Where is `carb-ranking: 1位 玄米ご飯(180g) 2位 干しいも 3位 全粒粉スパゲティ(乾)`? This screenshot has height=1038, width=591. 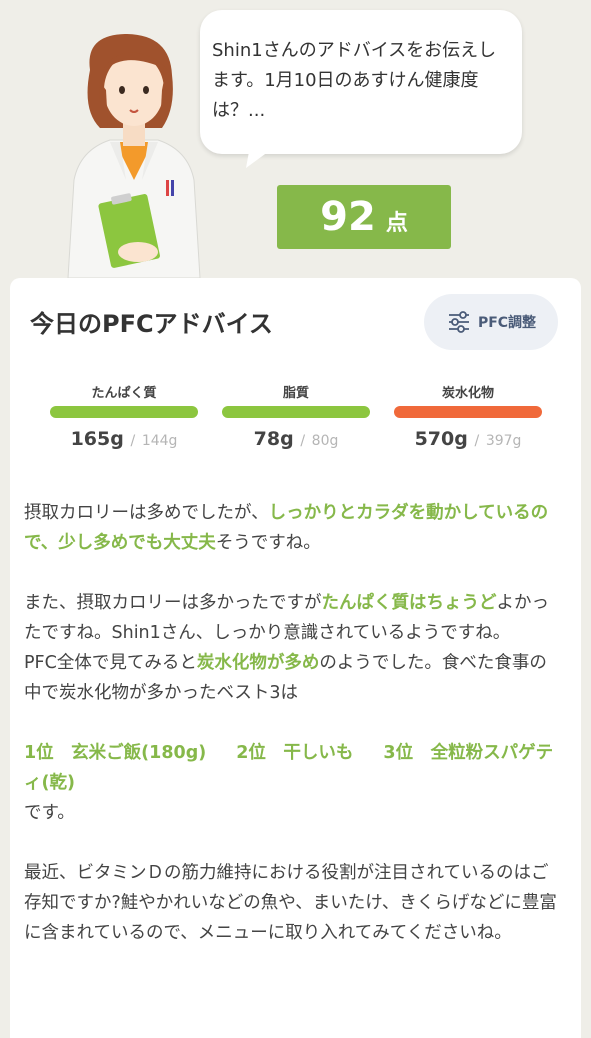
carb-ranking: 1位 玄米ご飯(180g) 2位 干しいも 3位 全粒粉スパゲティ(乾) is located at coordinates (294, 768).